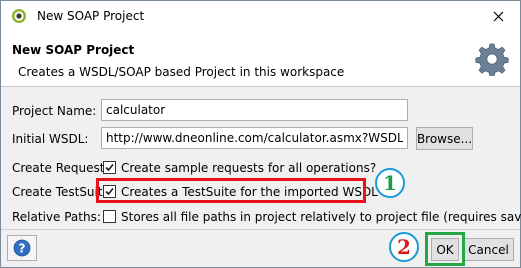  What do you see at coordinates (404, 247) in the screenshot?
I see `annotation-step-2: 2` at bounding box center [404, 247].